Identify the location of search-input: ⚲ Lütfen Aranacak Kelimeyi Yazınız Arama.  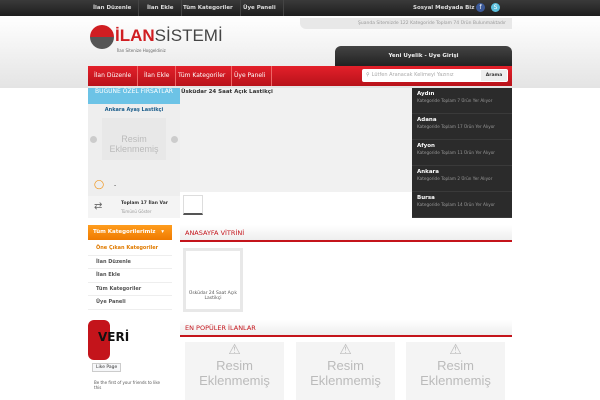
(435, 75).